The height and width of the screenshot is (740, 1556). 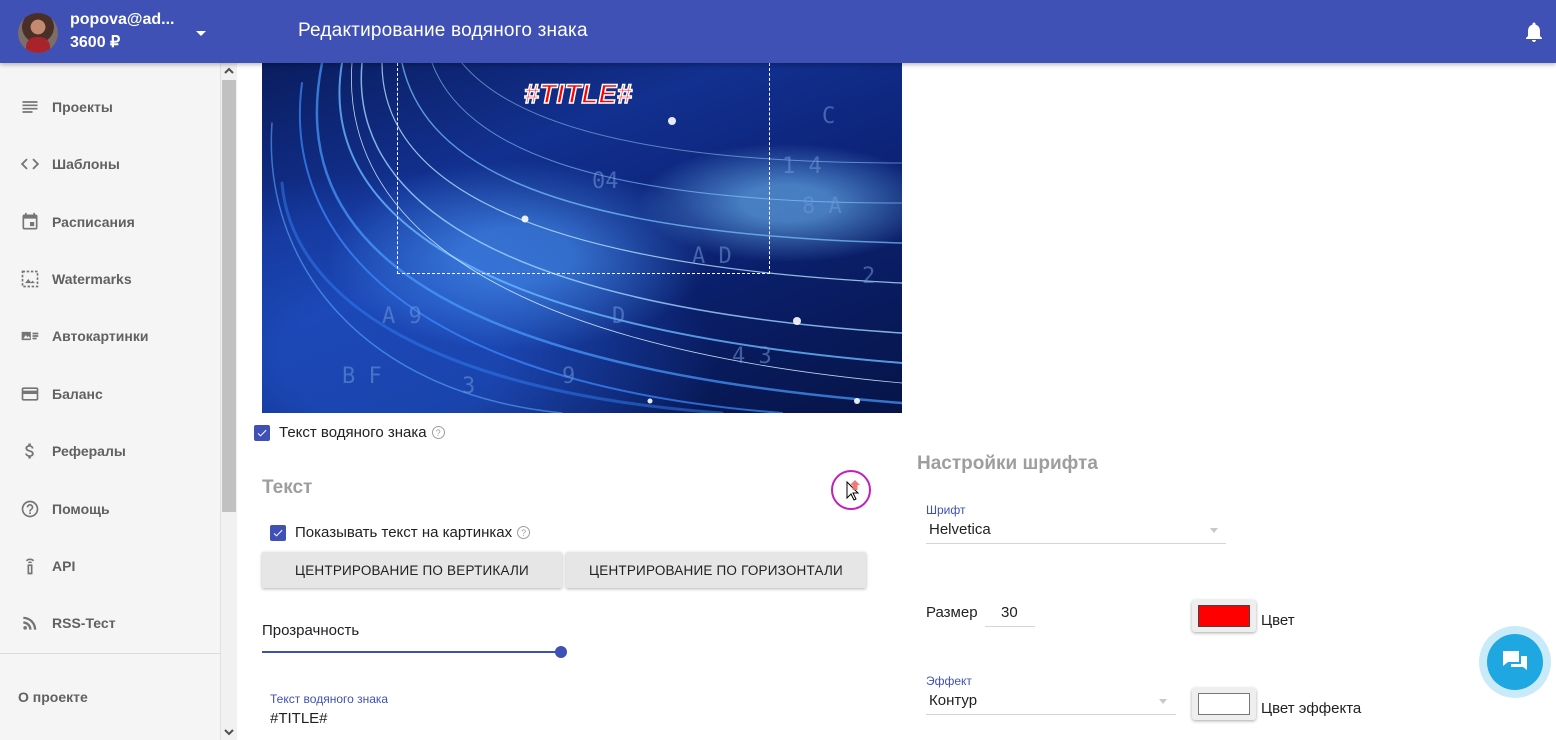 I want to click on help-circle-icon, so click(x=30, y=509).